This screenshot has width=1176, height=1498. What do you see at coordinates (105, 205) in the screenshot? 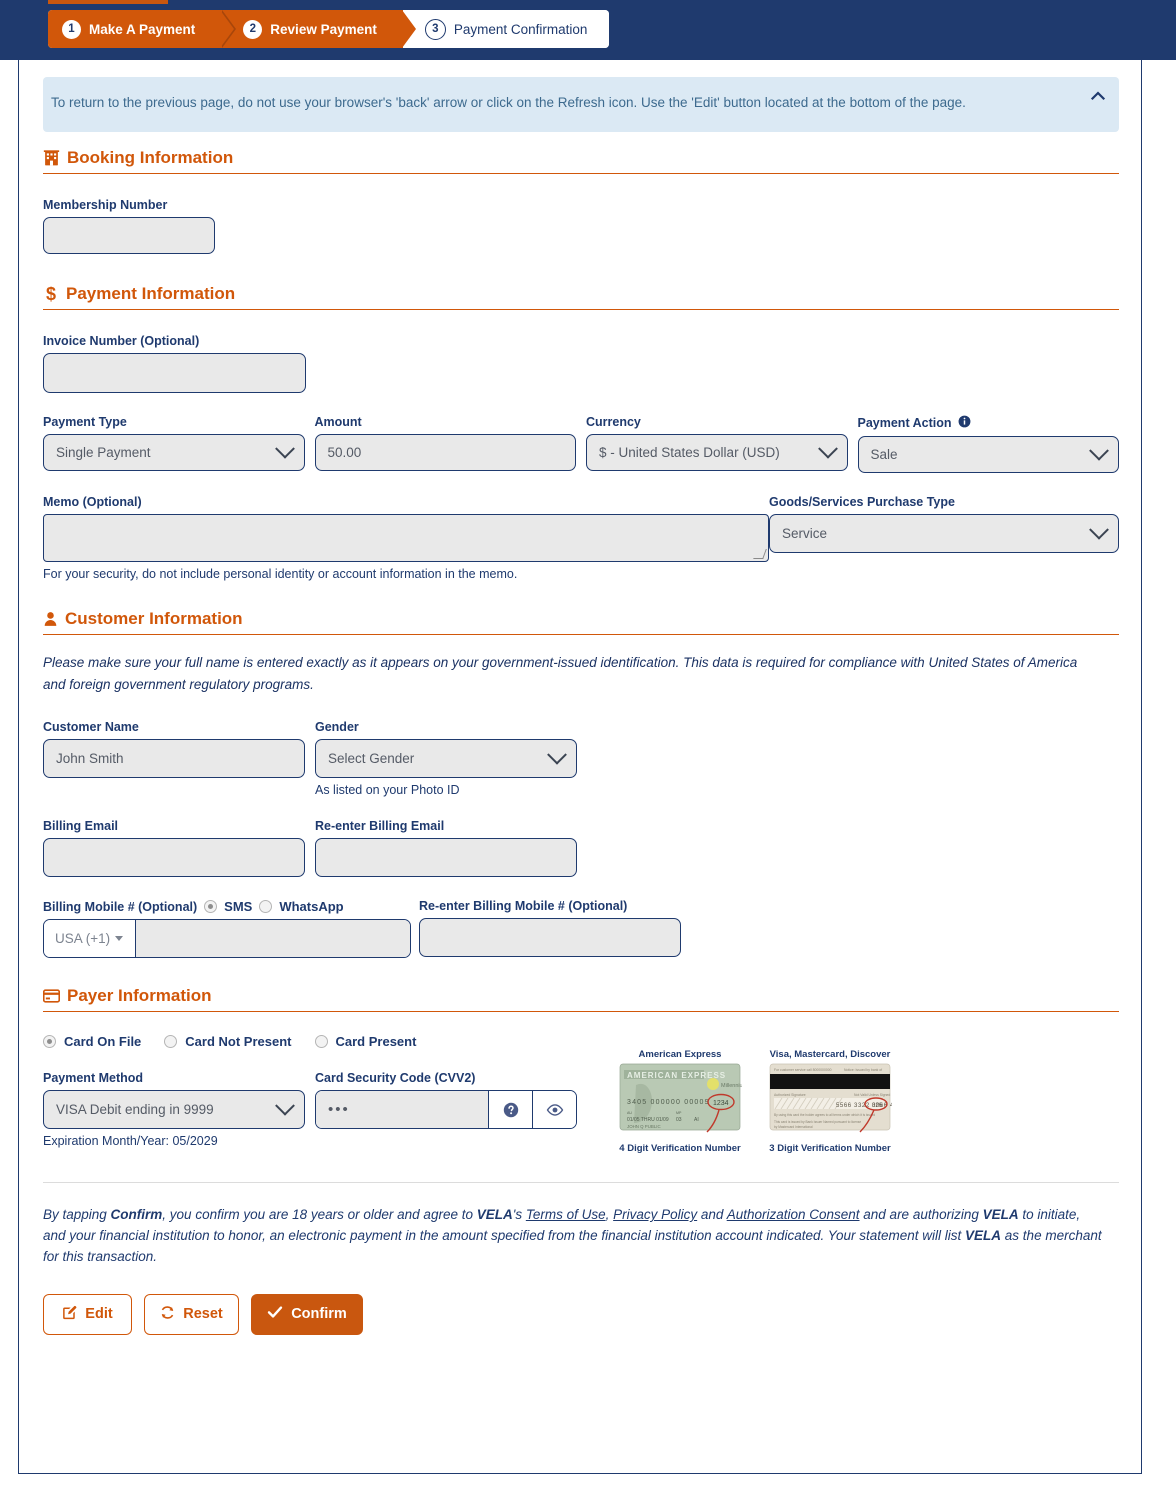
I see `membership-number-label: Membership Number` at bounding box center [105, 205].